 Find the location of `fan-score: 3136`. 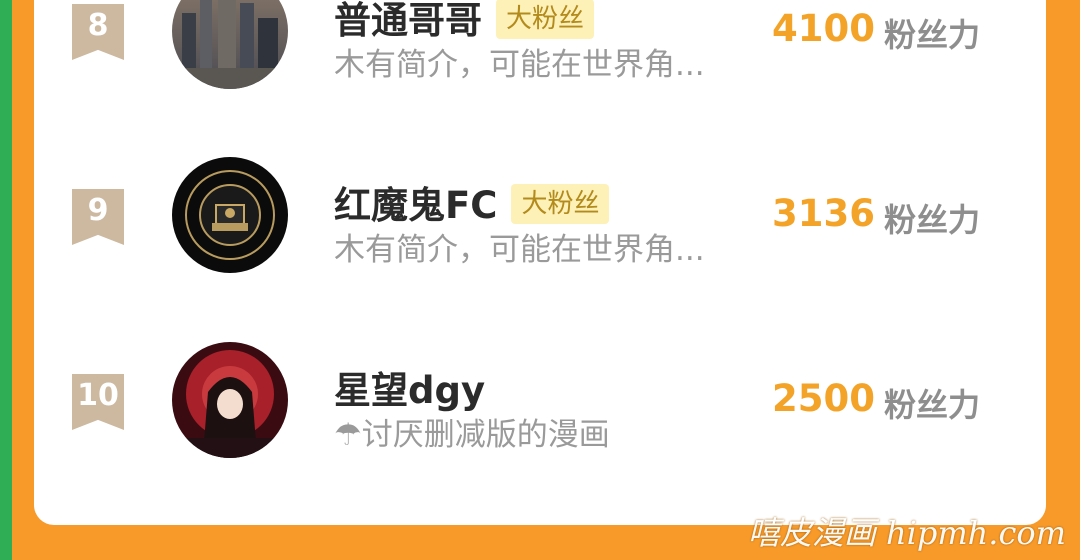

fan-score: 3136 is located at coordinates (823, 213).